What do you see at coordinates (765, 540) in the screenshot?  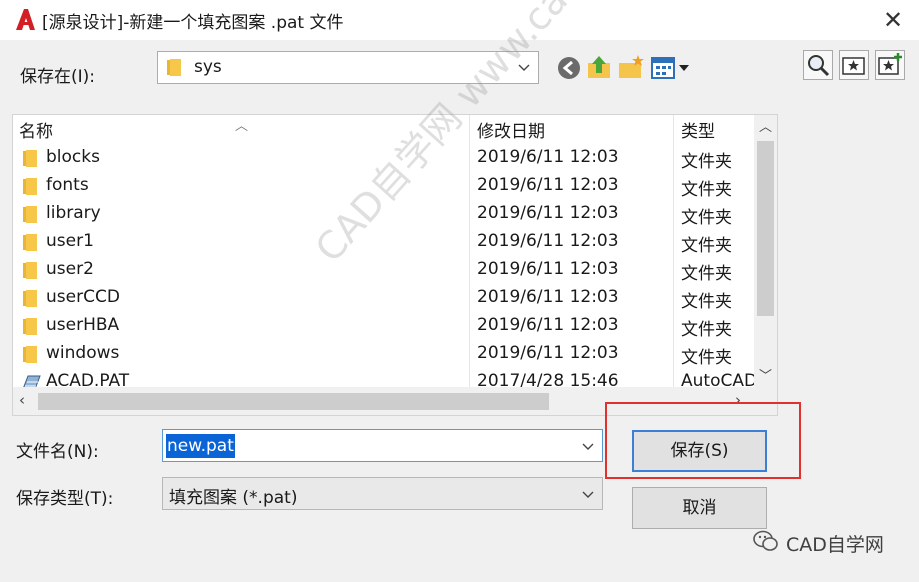 I see `wechat-icon` at bounding box center [765, 540].